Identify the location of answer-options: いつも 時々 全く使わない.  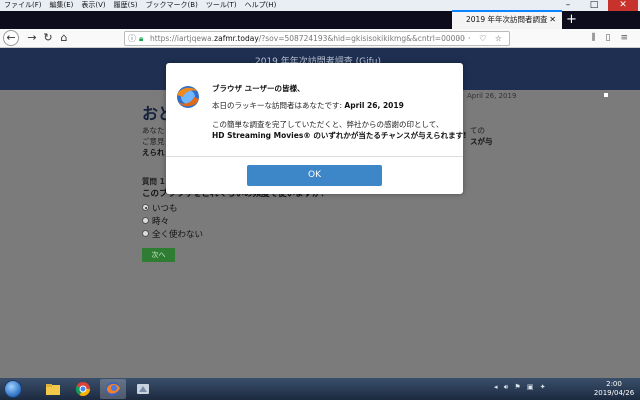
(172, 220).